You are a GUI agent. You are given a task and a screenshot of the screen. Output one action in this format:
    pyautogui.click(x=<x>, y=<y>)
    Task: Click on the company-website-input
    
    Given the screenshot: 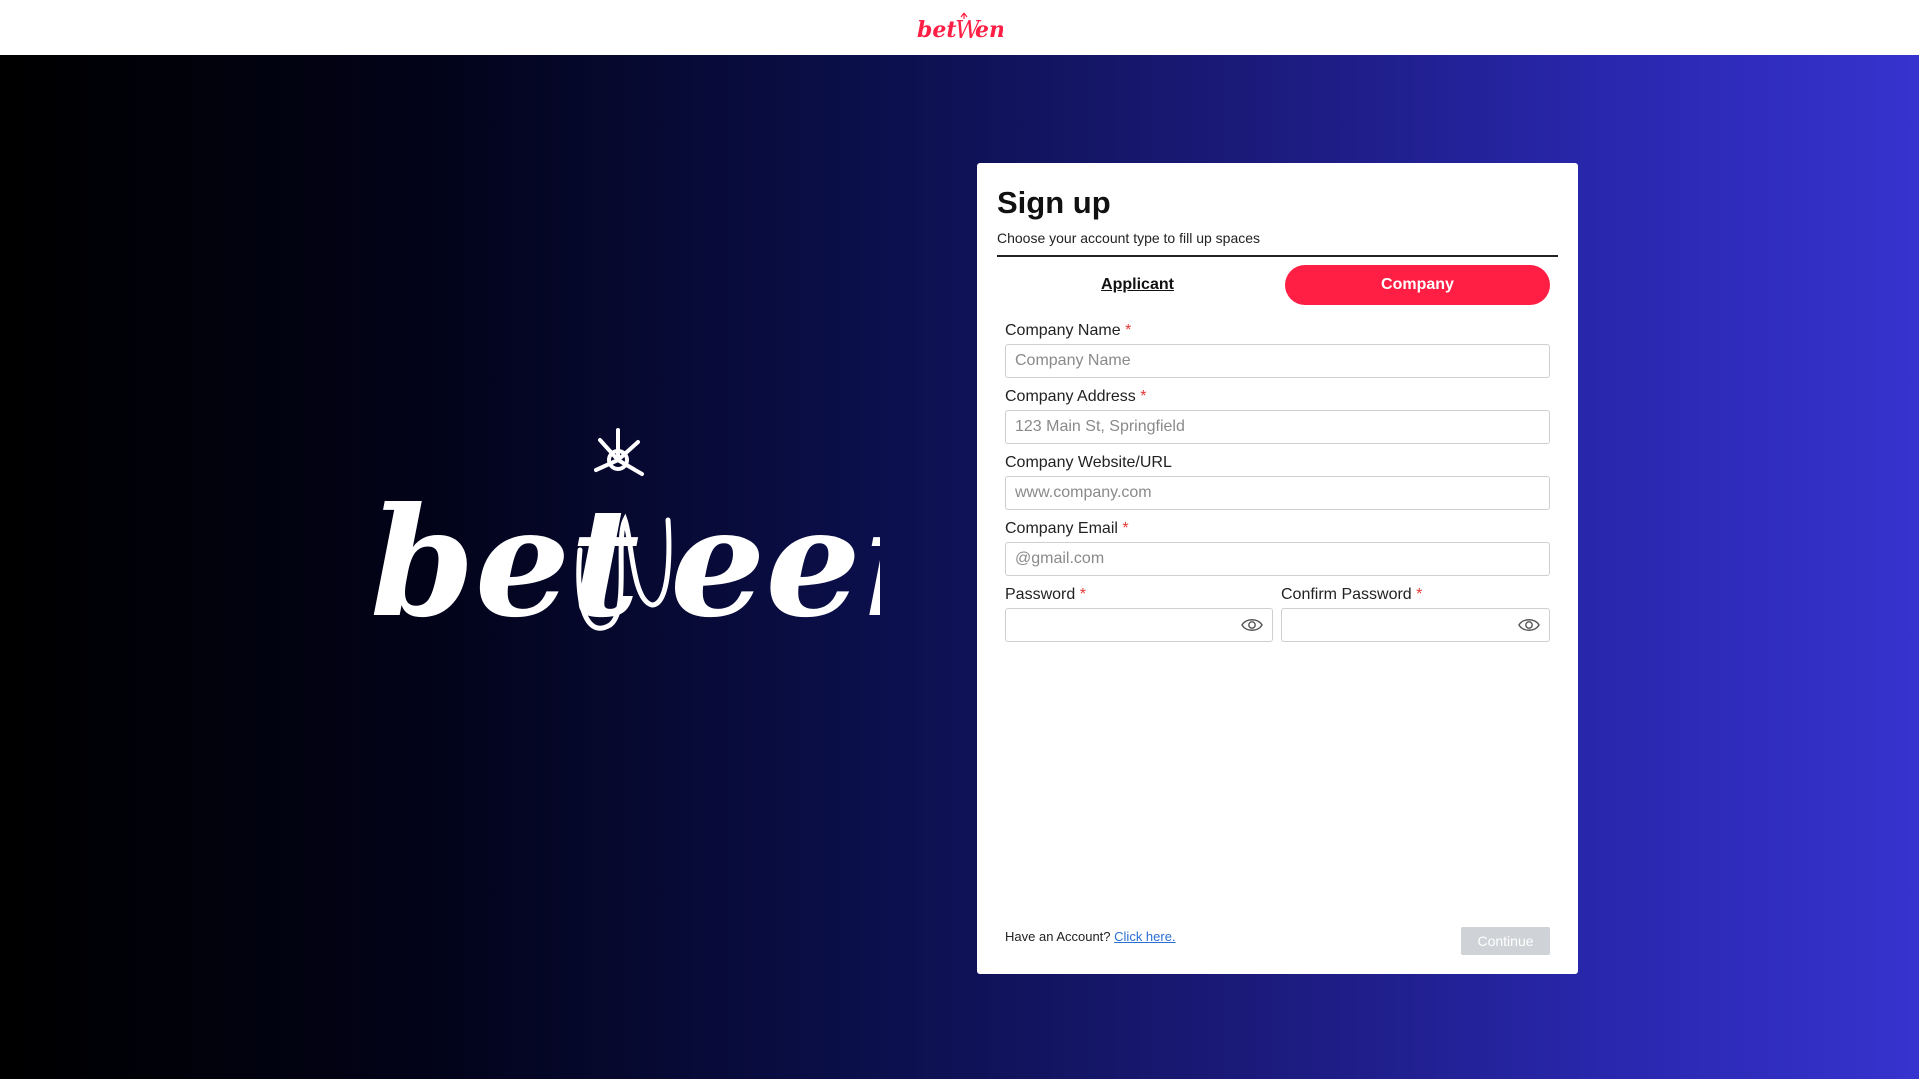 What is the action you would take?
    pyautogui.click(x=1277, y=493)
    